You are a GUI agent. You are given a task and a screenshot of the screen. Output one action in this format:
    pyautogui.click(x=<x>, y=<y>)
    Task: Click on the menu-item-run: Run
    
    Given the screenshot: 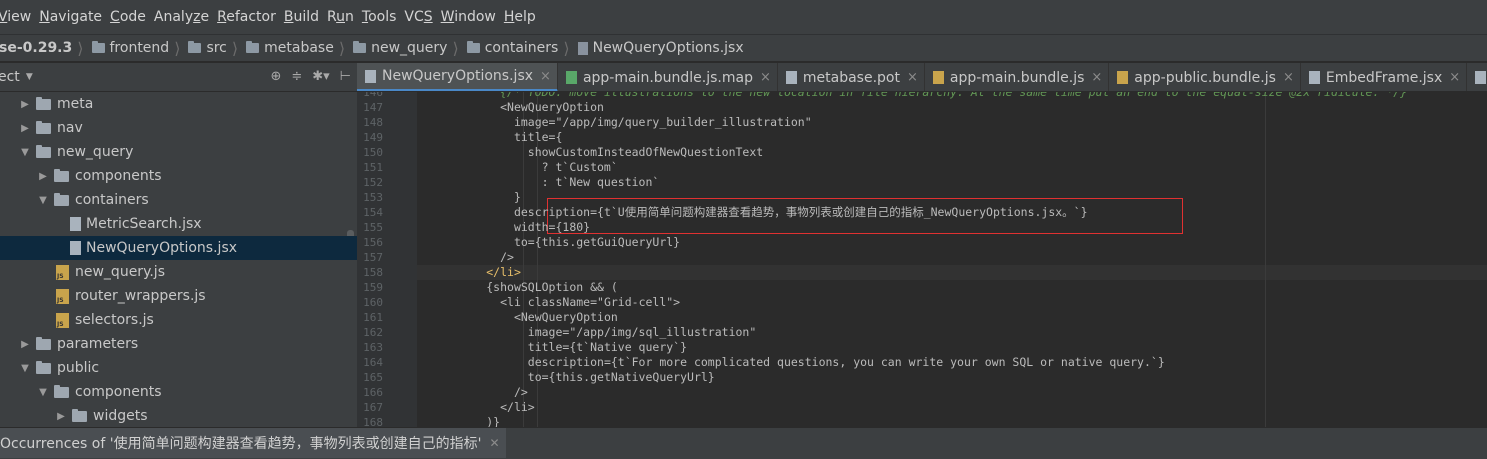 What is the action you would take?
    pyautogui.click(x=343, y=17)
    